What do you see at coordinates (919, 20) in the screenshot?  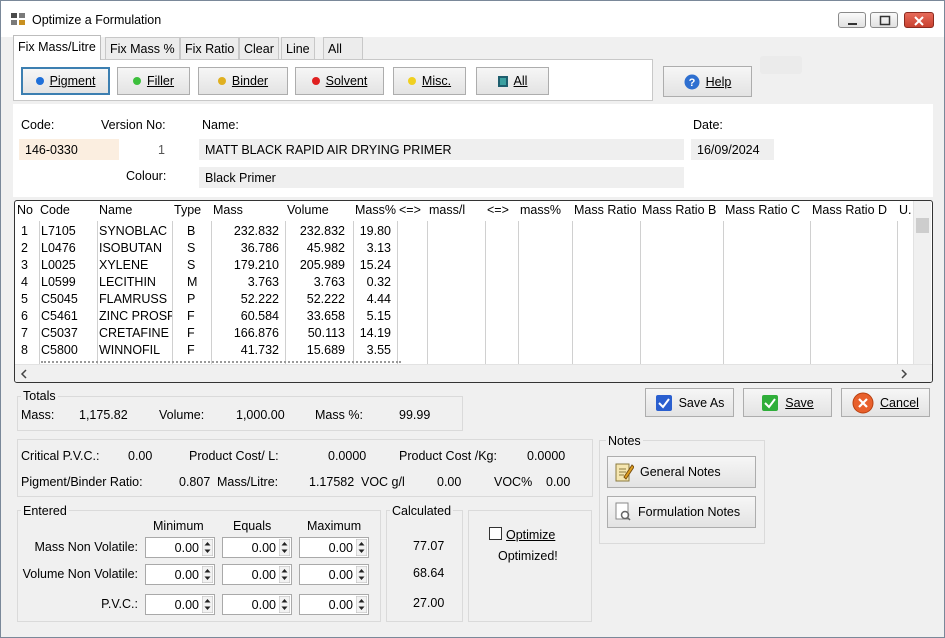 I see `close-button` at bounding box center [919, 20].